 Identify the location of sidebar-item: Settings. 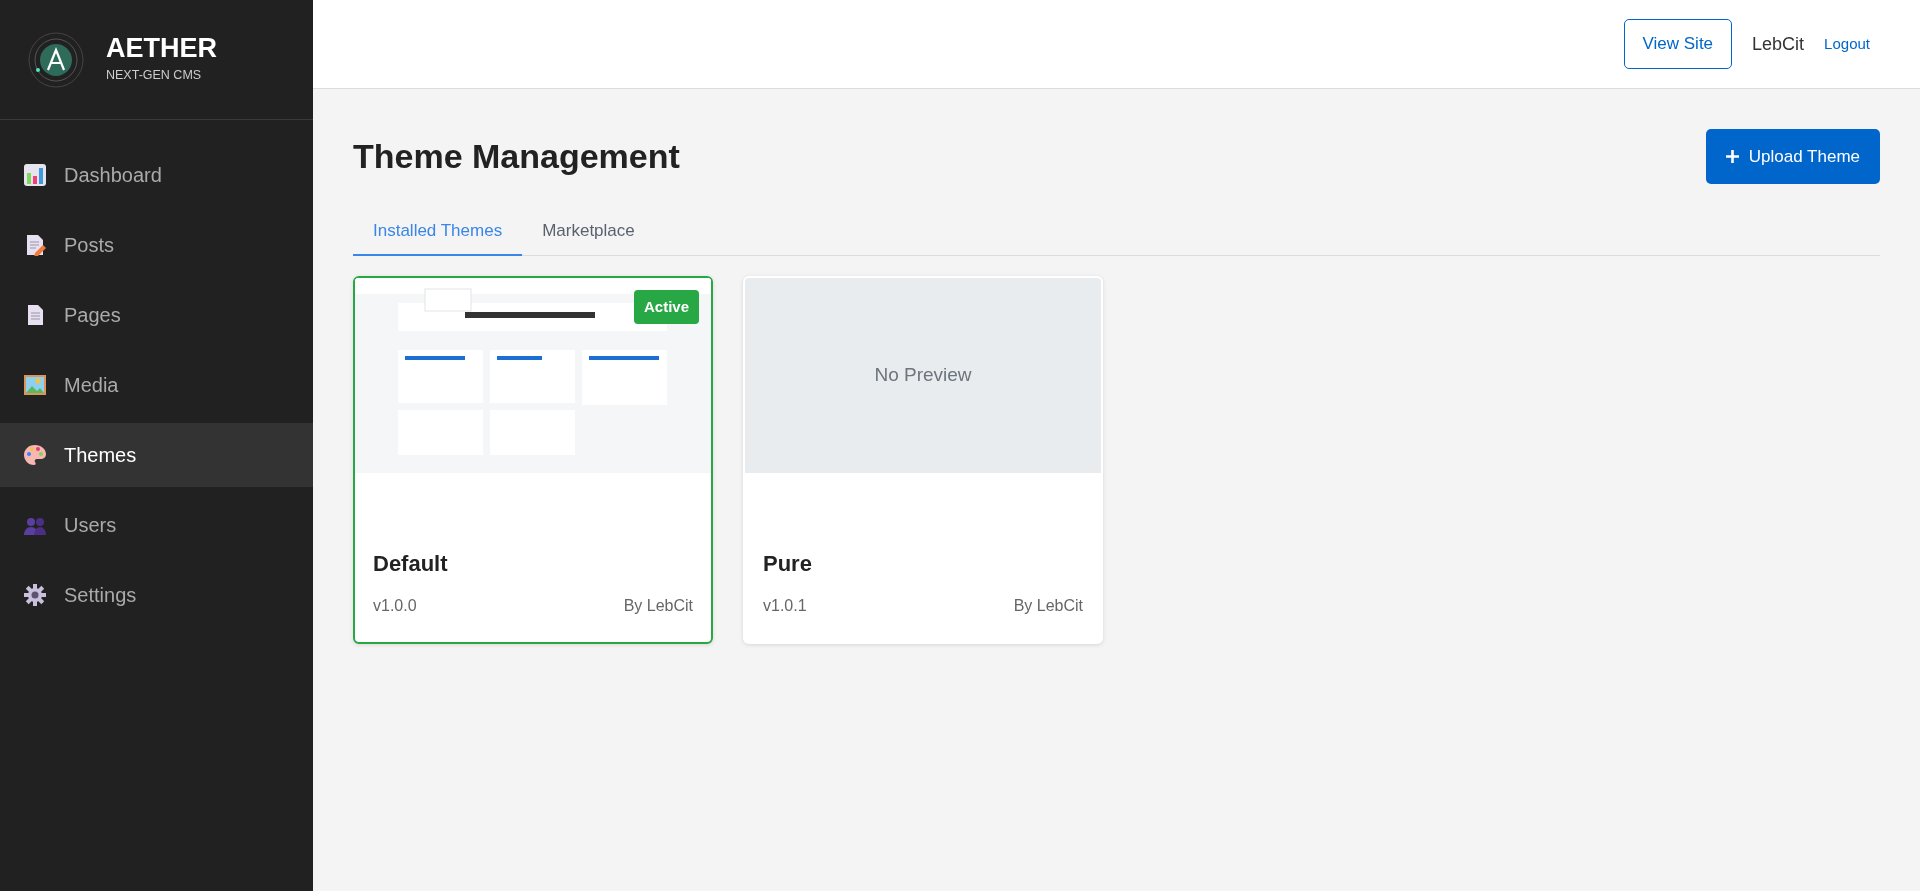
(156, 595).